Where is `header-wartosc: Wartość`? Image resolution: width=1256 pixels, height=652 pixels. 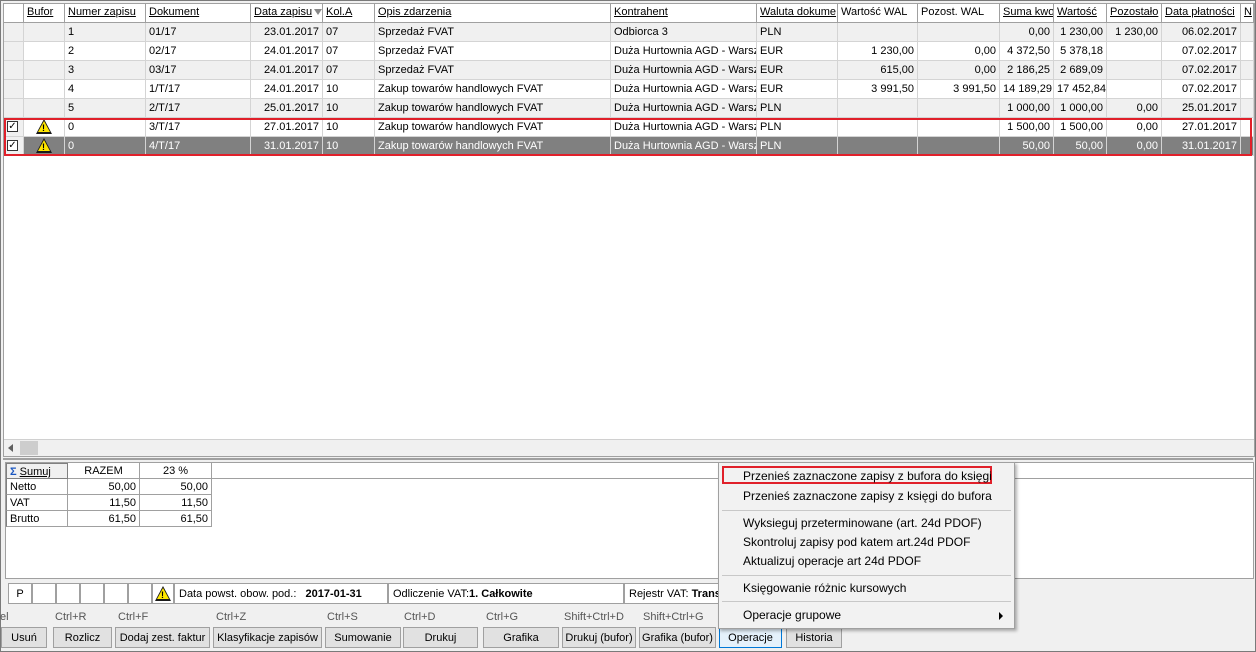
header-wartosc: Wartość is located at coordinates (1080, 13).